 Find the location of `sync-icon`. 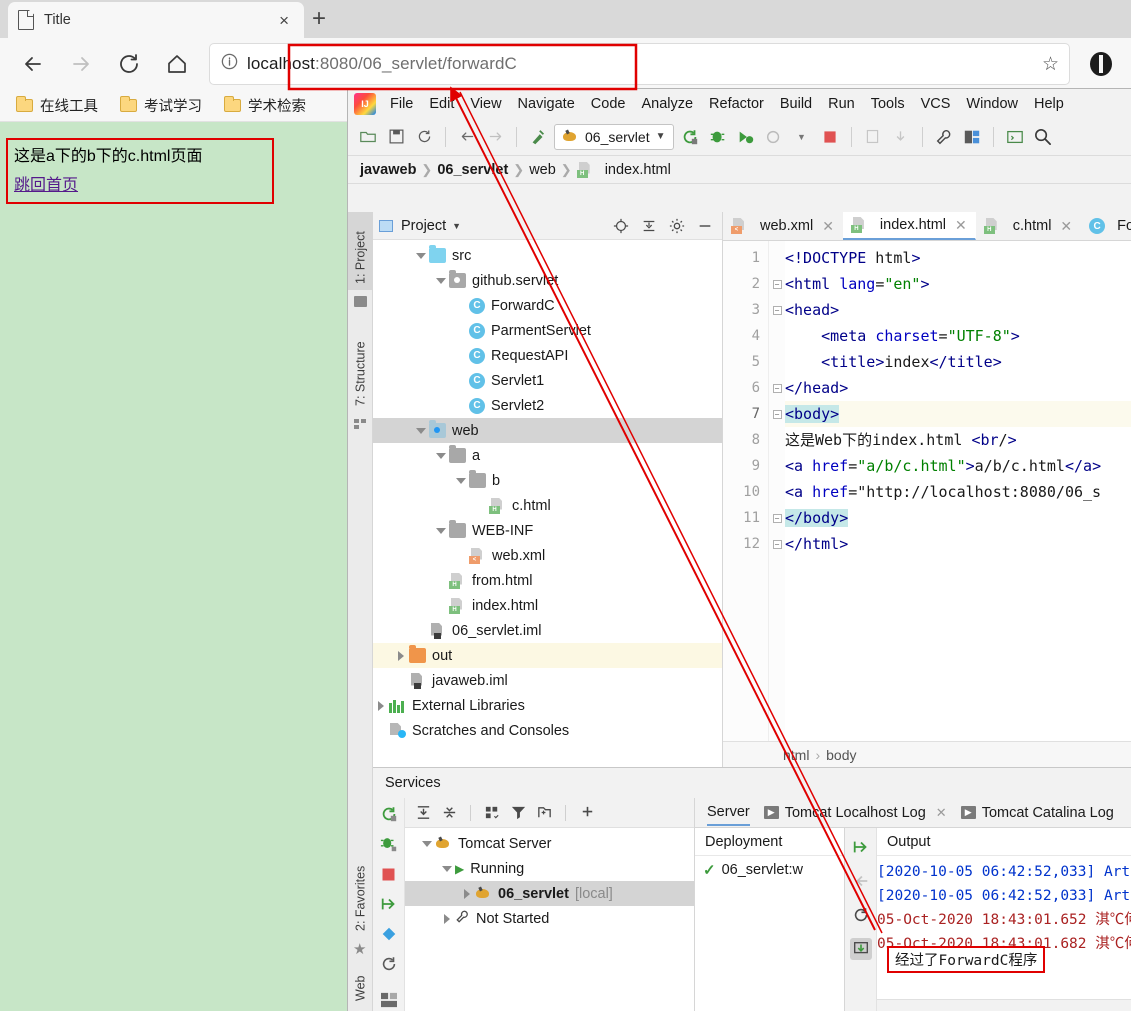

sync-icon is located at coordinates (424, 137).